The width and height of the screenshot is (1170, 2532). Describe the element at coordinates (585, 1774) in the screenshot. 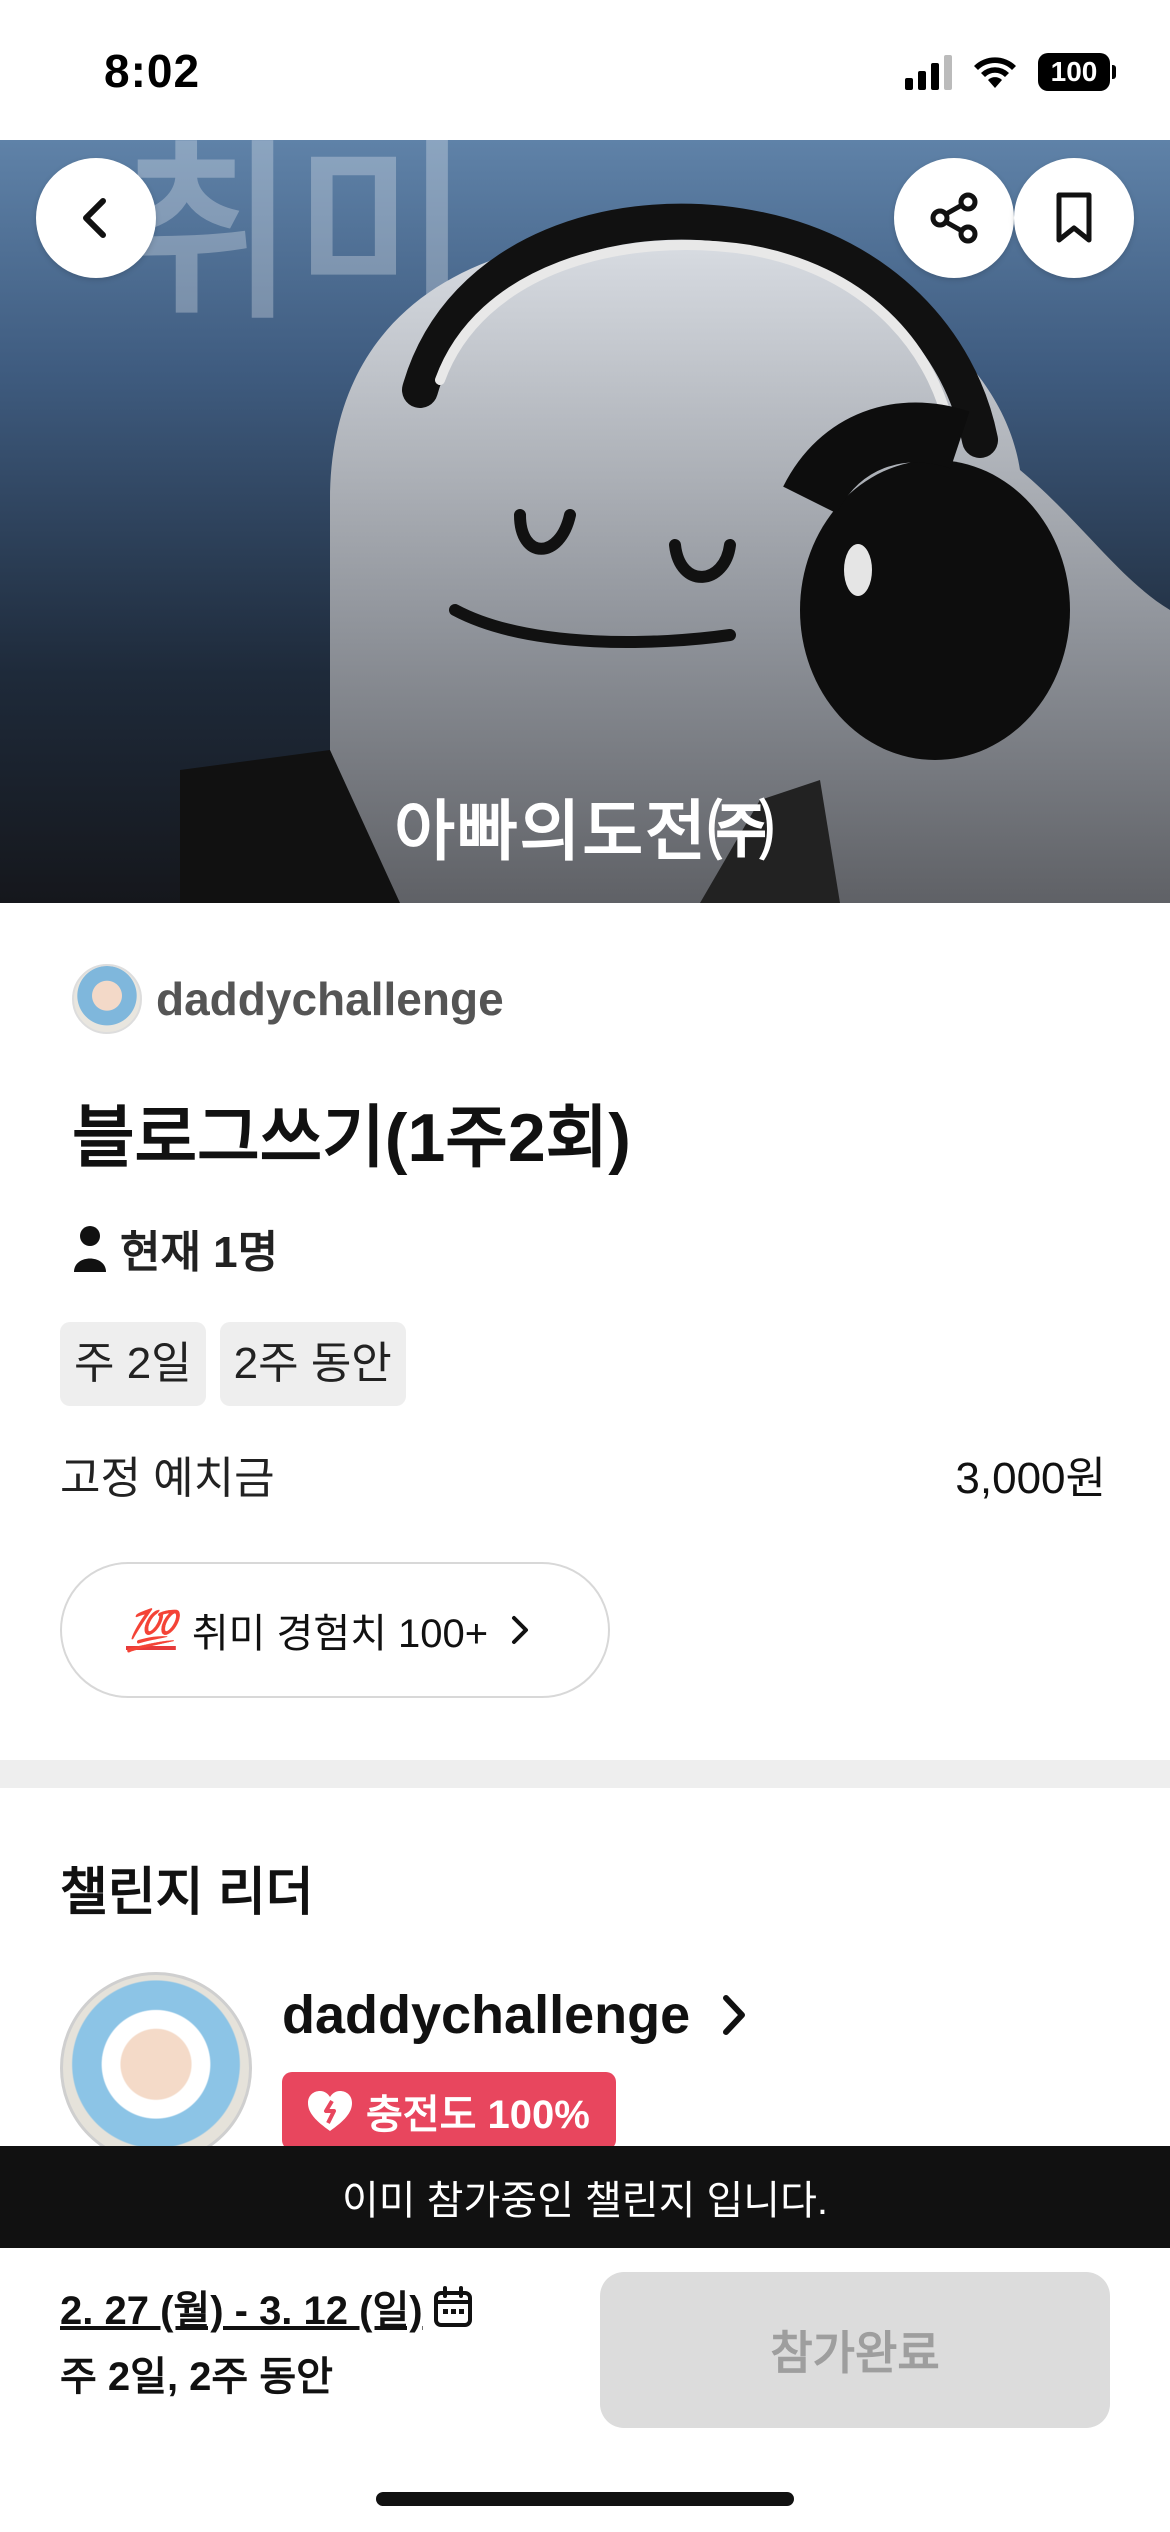

I see `section-divider` at that location.